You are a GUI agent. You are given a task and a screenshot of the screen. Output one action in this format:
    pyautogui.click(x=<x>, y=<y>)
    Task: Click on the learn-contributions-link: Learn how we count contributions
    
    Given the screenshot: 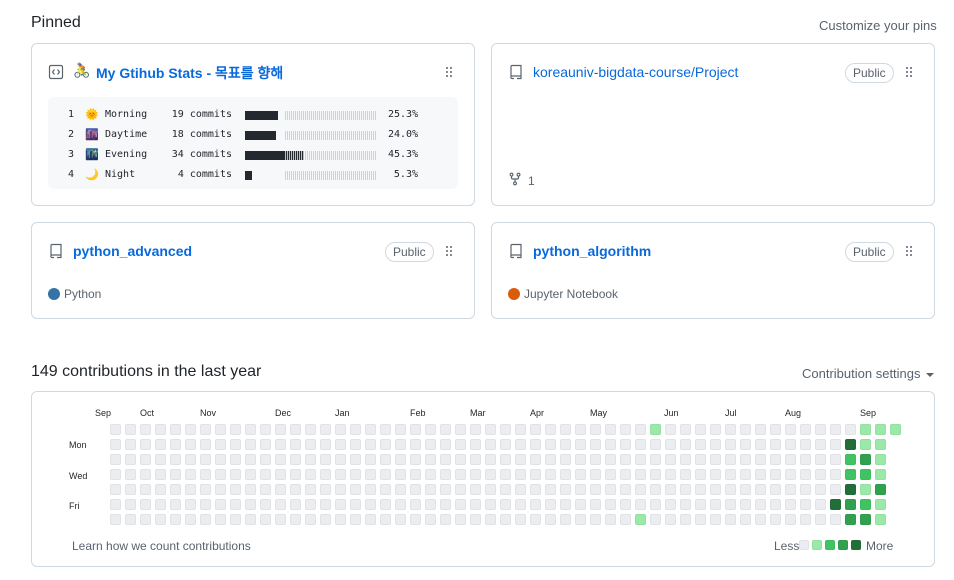 What is the action you would take?
    pyautogui.click(x=161, y=546)
    